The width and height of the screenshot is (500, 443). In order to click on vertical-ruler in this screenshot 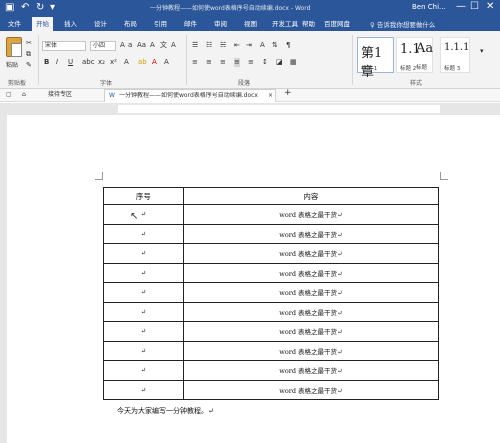, I will do `click(3, 279)`.